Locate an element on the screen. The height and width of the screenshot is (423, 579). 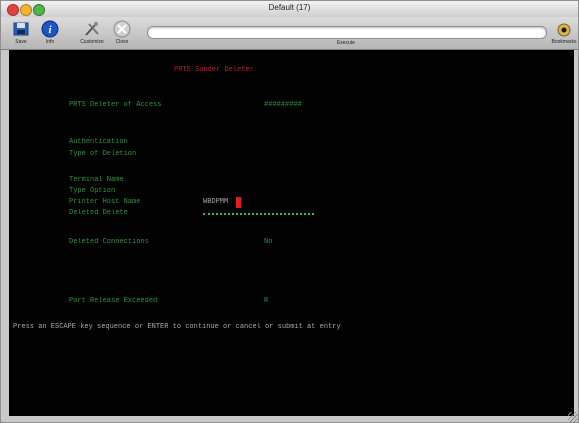
save-icon is located at coordinates (21, 29).